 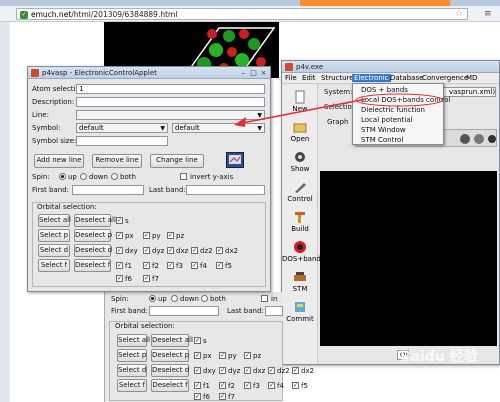 I want to click on orbital-s-checkbox: ✓, so click(x=119, y=220).